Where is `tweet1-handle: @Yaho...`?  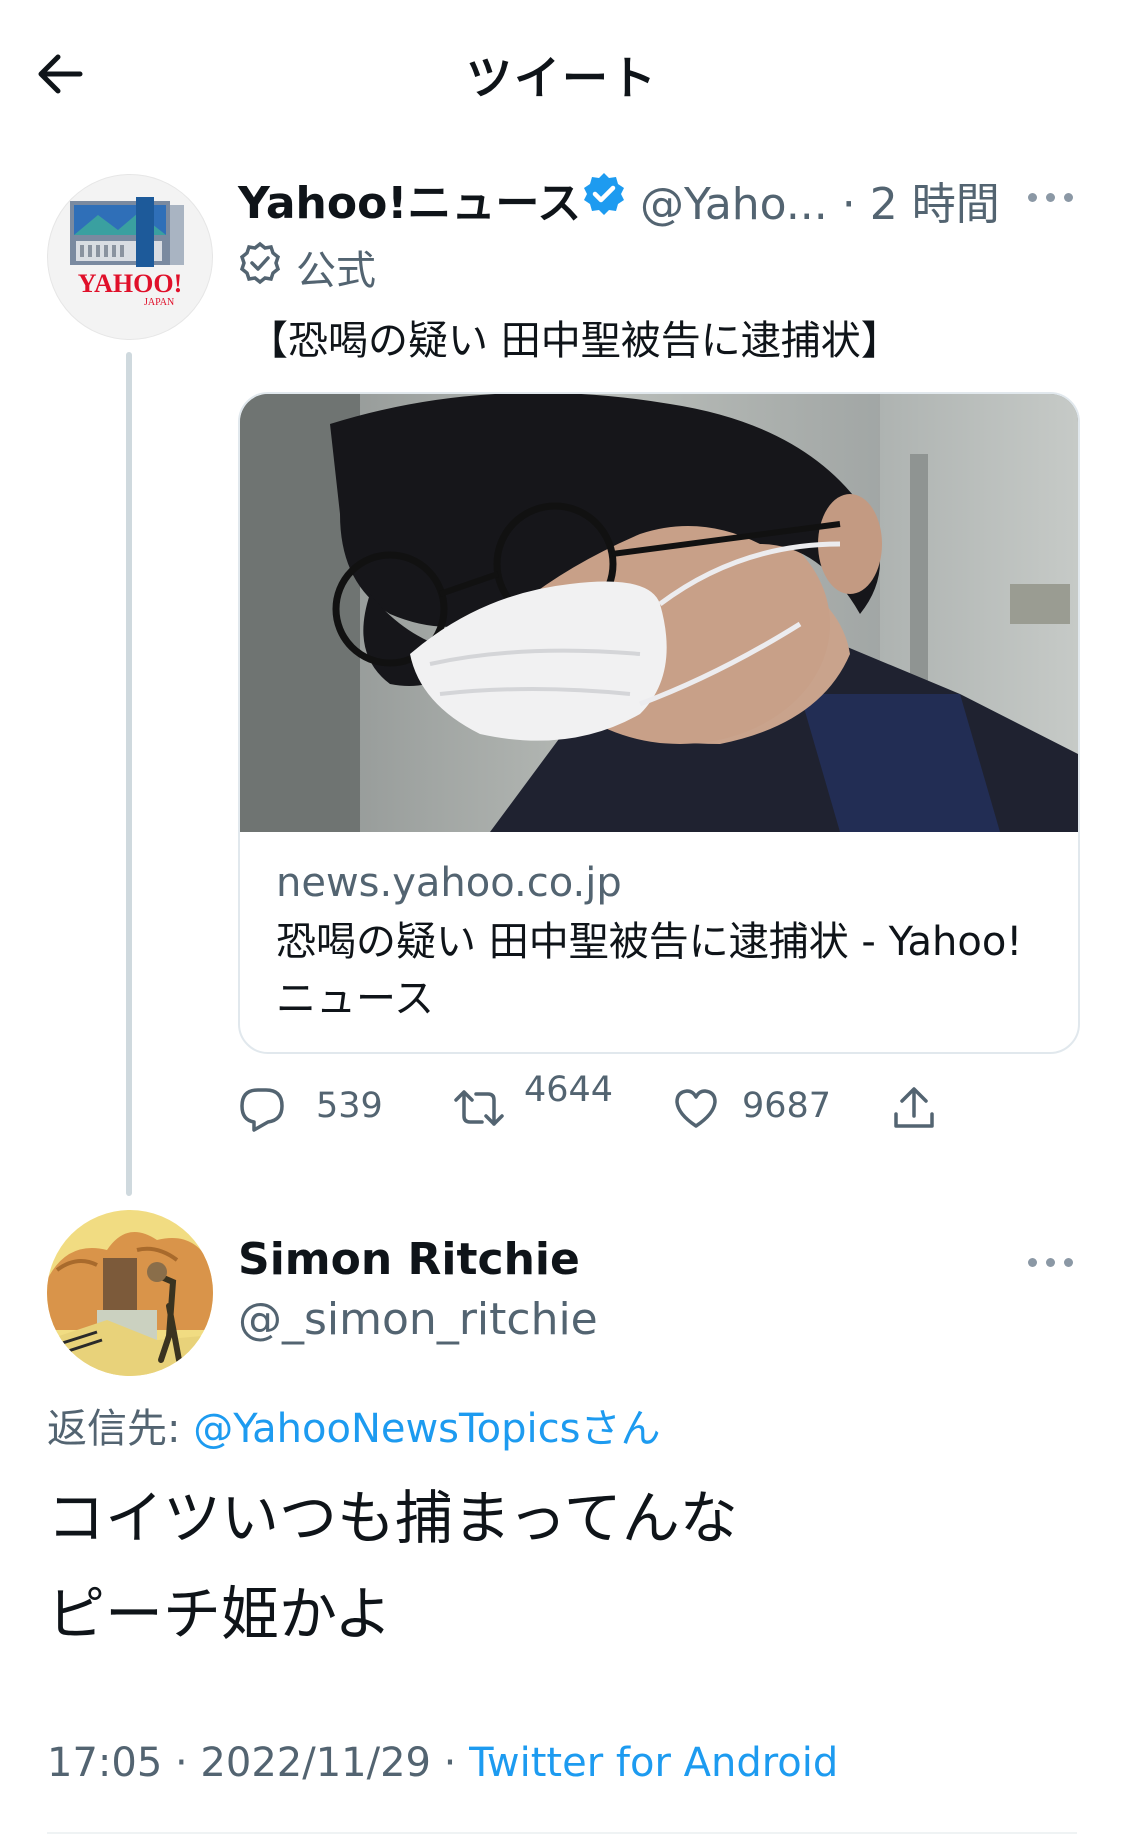
tweet1-handle: @Yaho... is located at coordinates (734, 204).